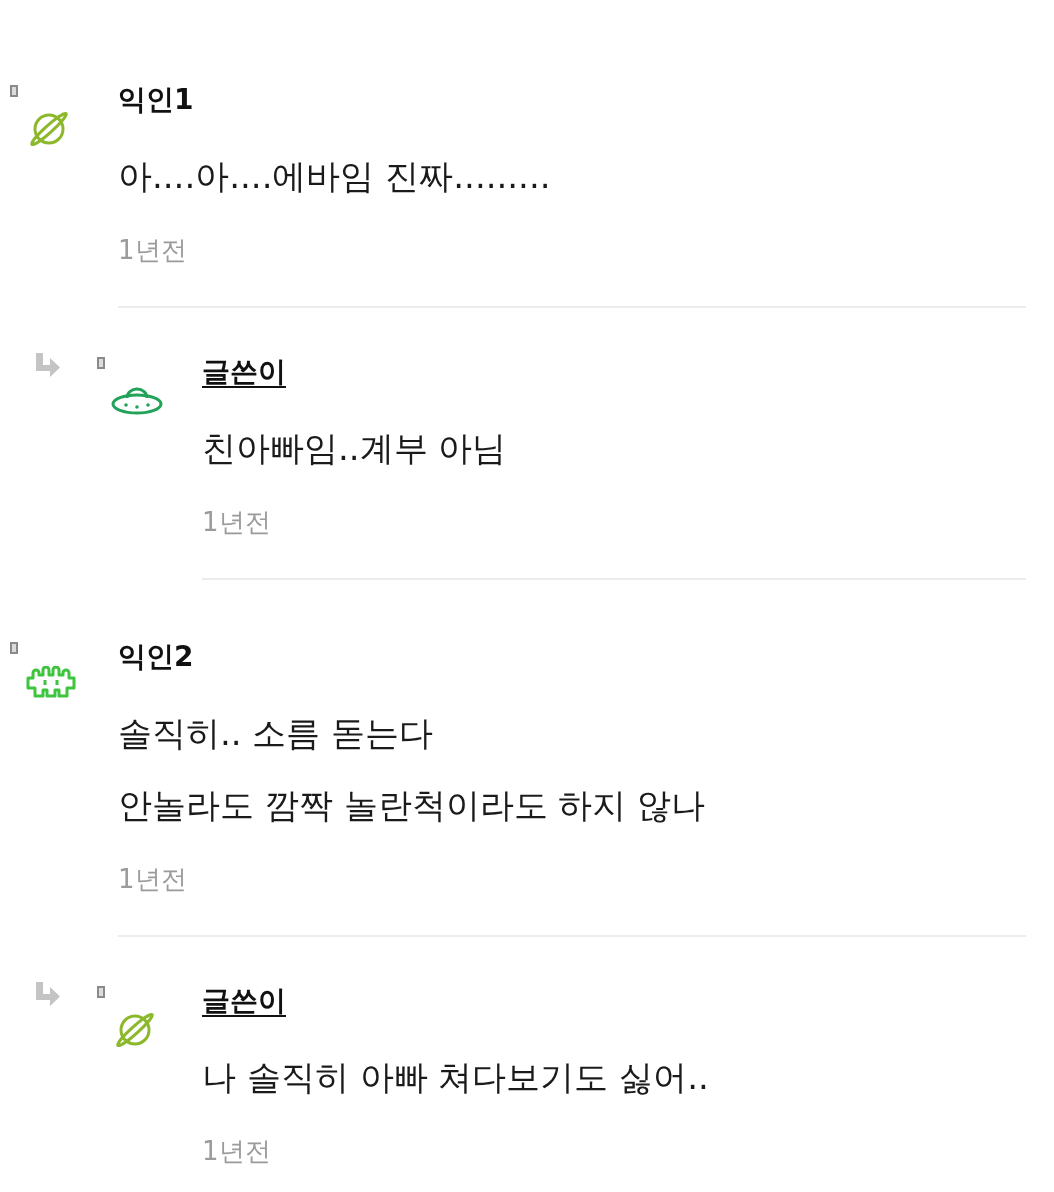  Describe the element at coordinates (156, 100) in the screenshot. I see `author-name: 익인1` at that location.